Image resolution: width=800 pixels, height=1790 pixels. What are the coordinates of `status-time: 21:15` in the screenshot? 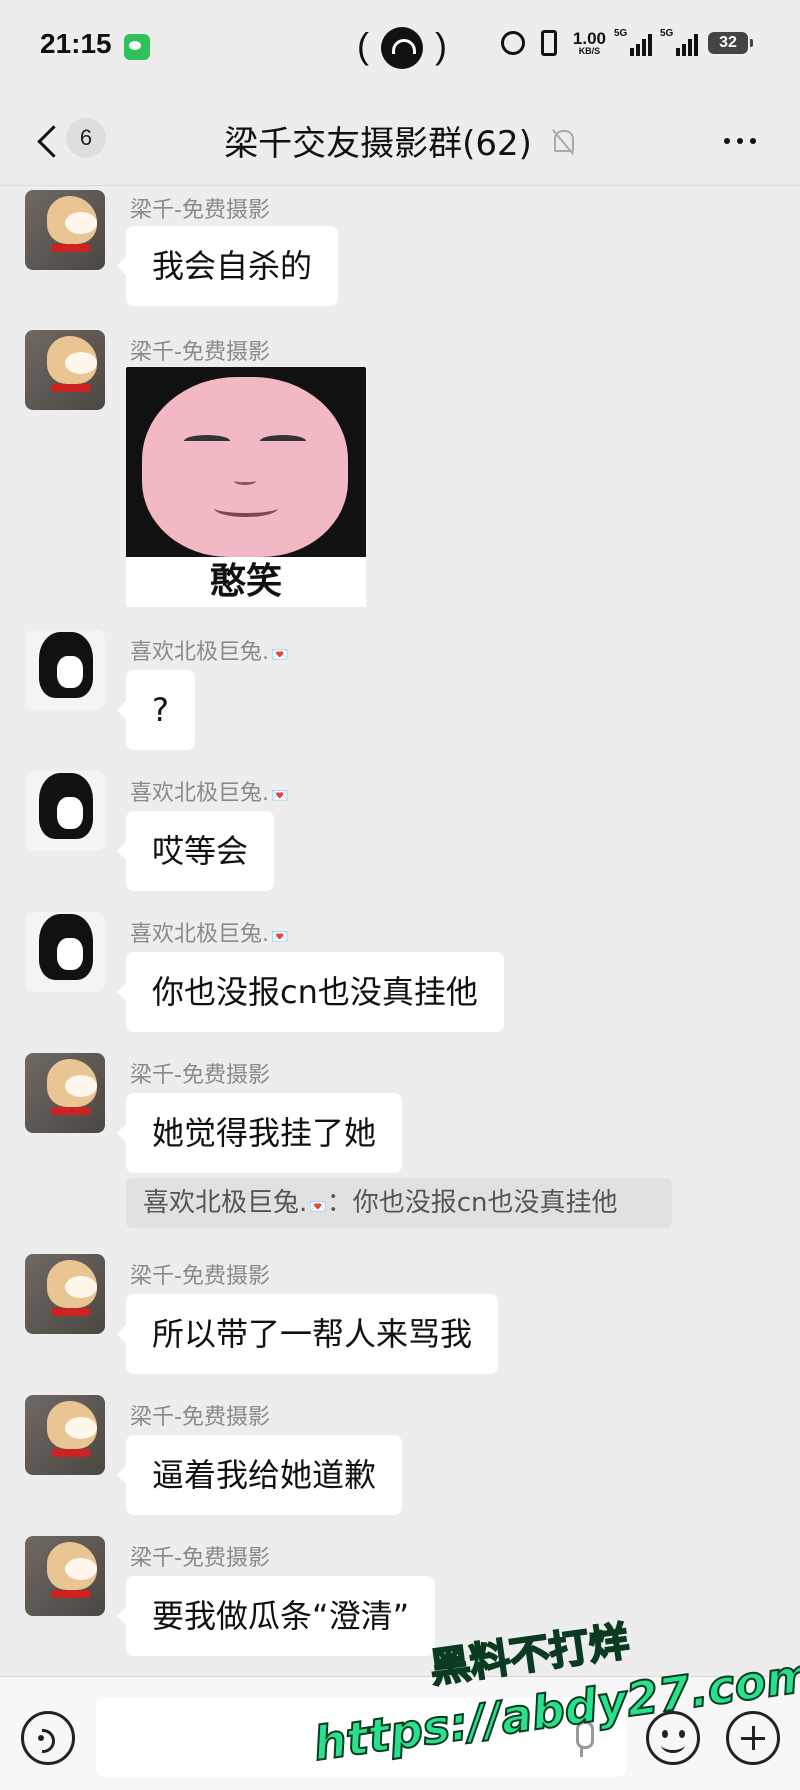 It's located at (76, 43).